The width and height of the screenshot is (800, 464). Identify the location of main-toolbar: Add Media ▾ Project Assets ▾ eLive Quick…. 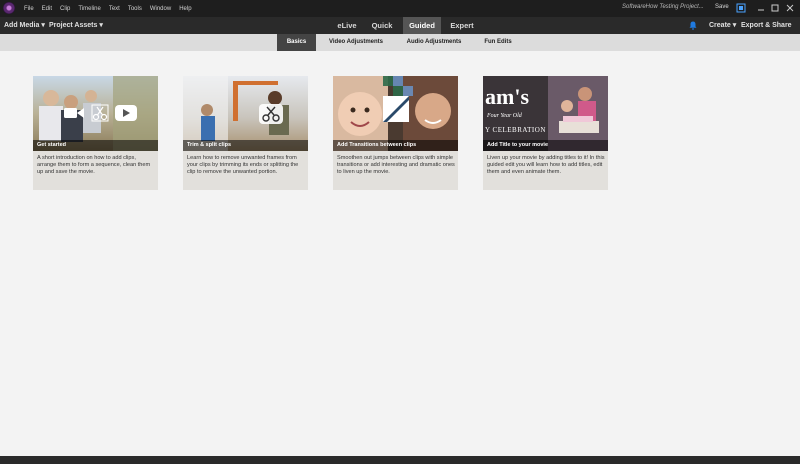
(400, 25).